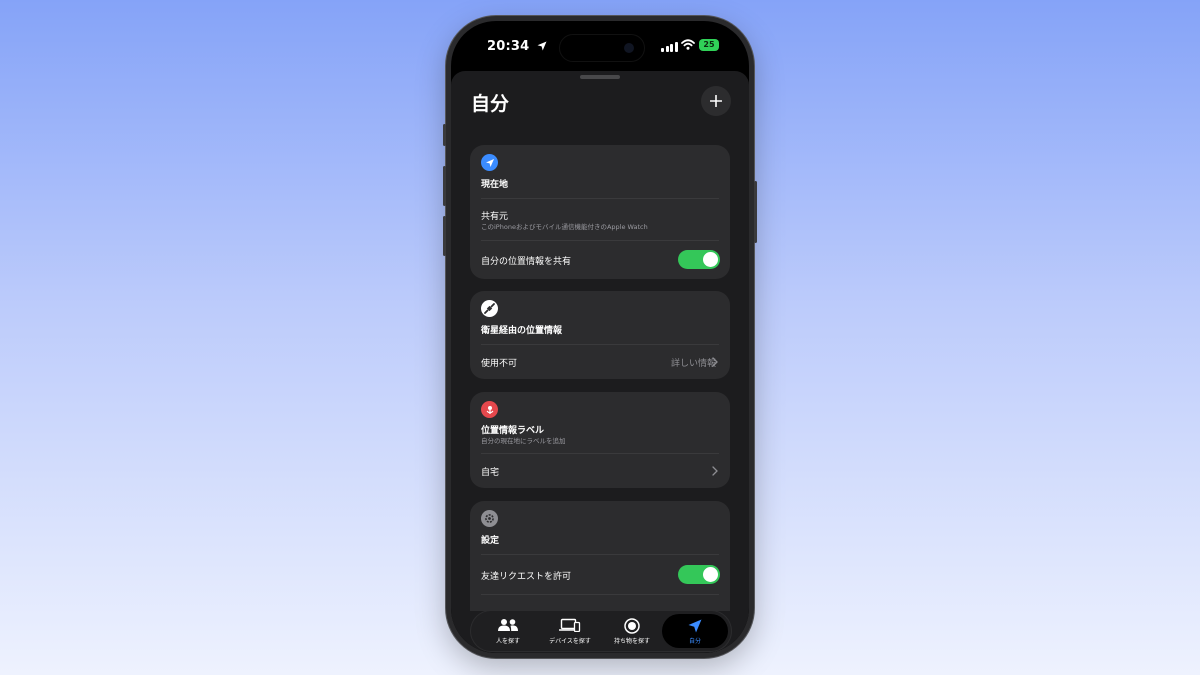  I want to click on dynamic-island, so click(602, 48).